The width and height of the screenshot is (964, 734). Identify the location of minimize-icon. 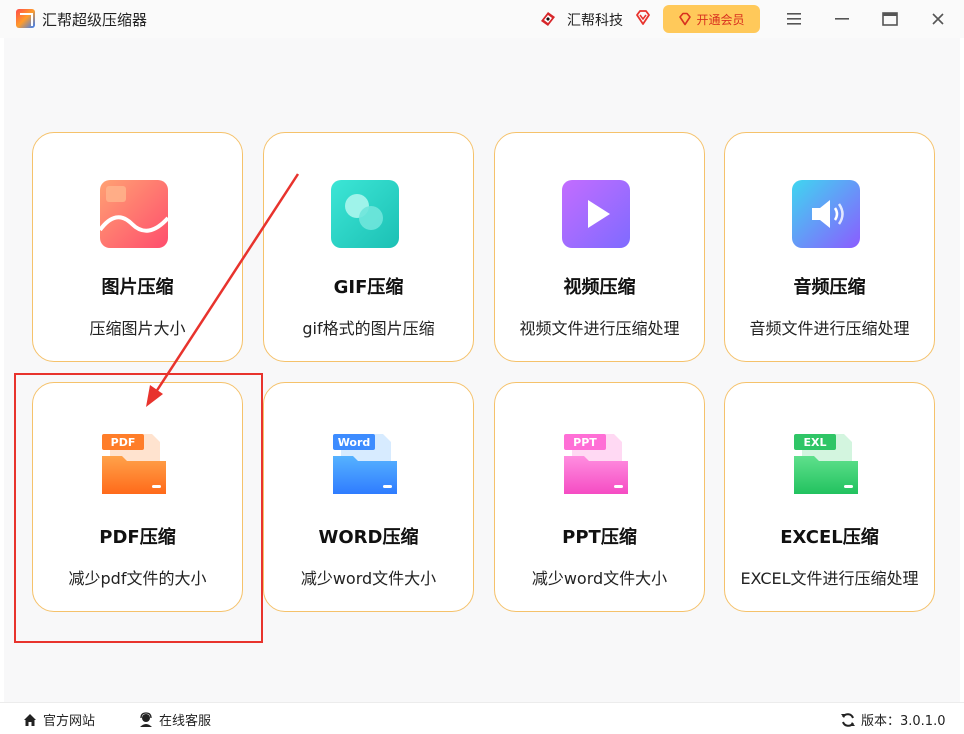
(842, 19).